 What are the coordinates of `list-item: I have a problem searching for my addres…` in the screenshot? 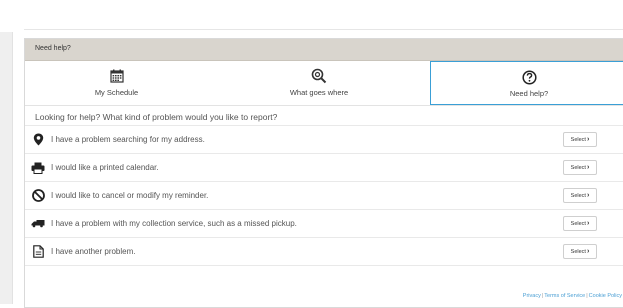 It's located at (324, 140).